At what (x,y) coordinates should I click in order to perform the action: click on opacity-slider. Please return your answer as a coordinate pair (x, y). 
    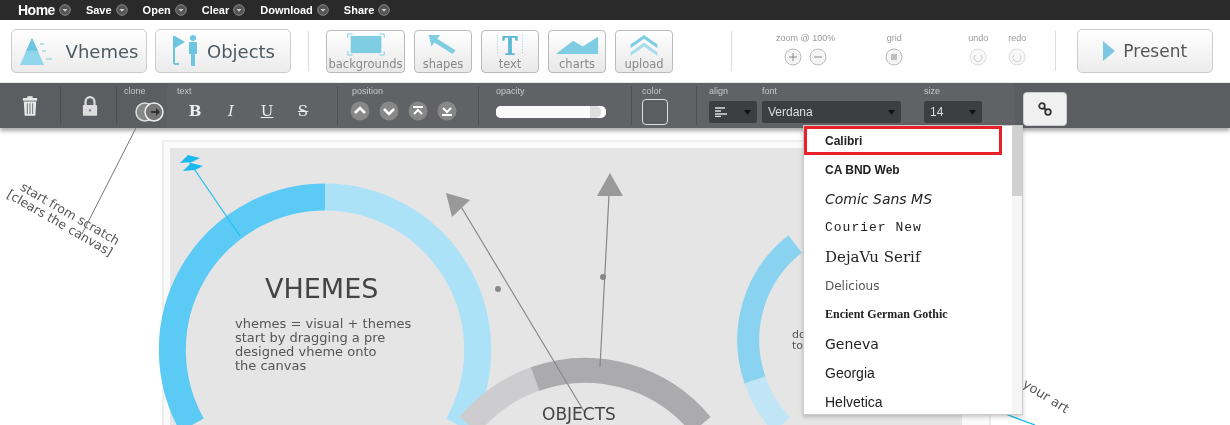
    Looking at the image, I should click on (551, 112).